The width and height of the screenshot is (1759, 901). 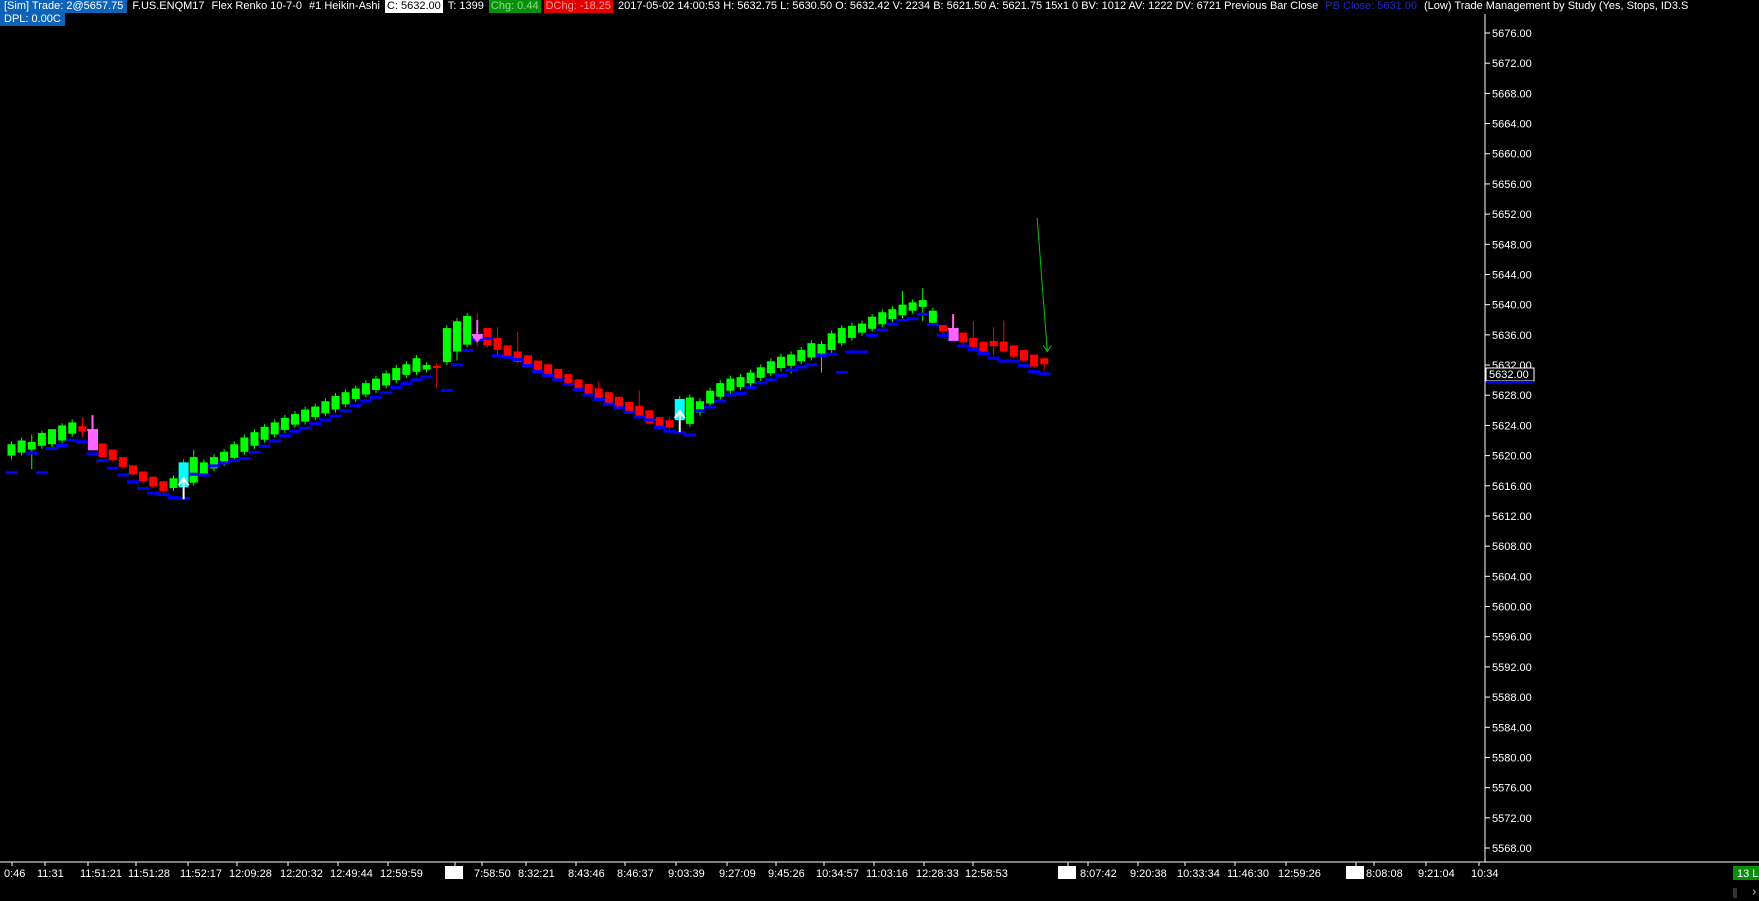 What do you see at coordinates (528, 390) in the screenshot?
I see `candles` at bounding box center [528, 390].